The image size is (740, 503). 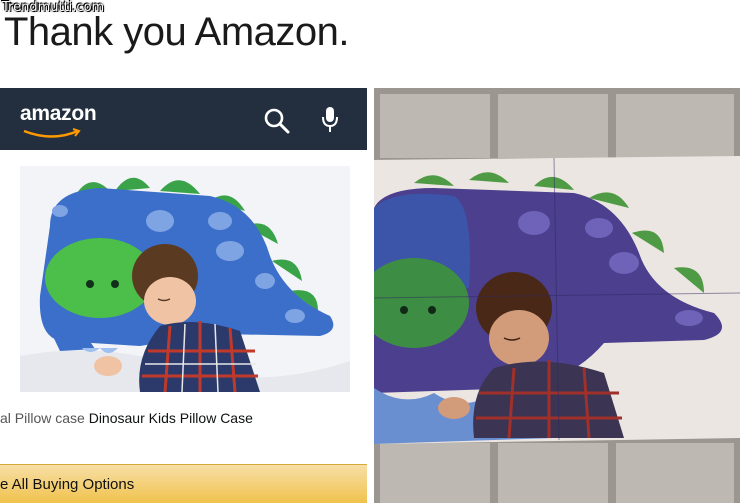 I want to click on amazon-smile-icon, so click(x=52, y=133).